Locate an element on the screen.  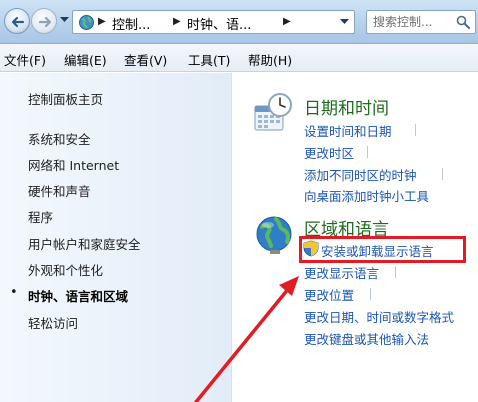
menu-bar: 文件(F) 编辑(E) 查看(V) 工具(T) 帮助(H) is located at coordinates (239, 58).